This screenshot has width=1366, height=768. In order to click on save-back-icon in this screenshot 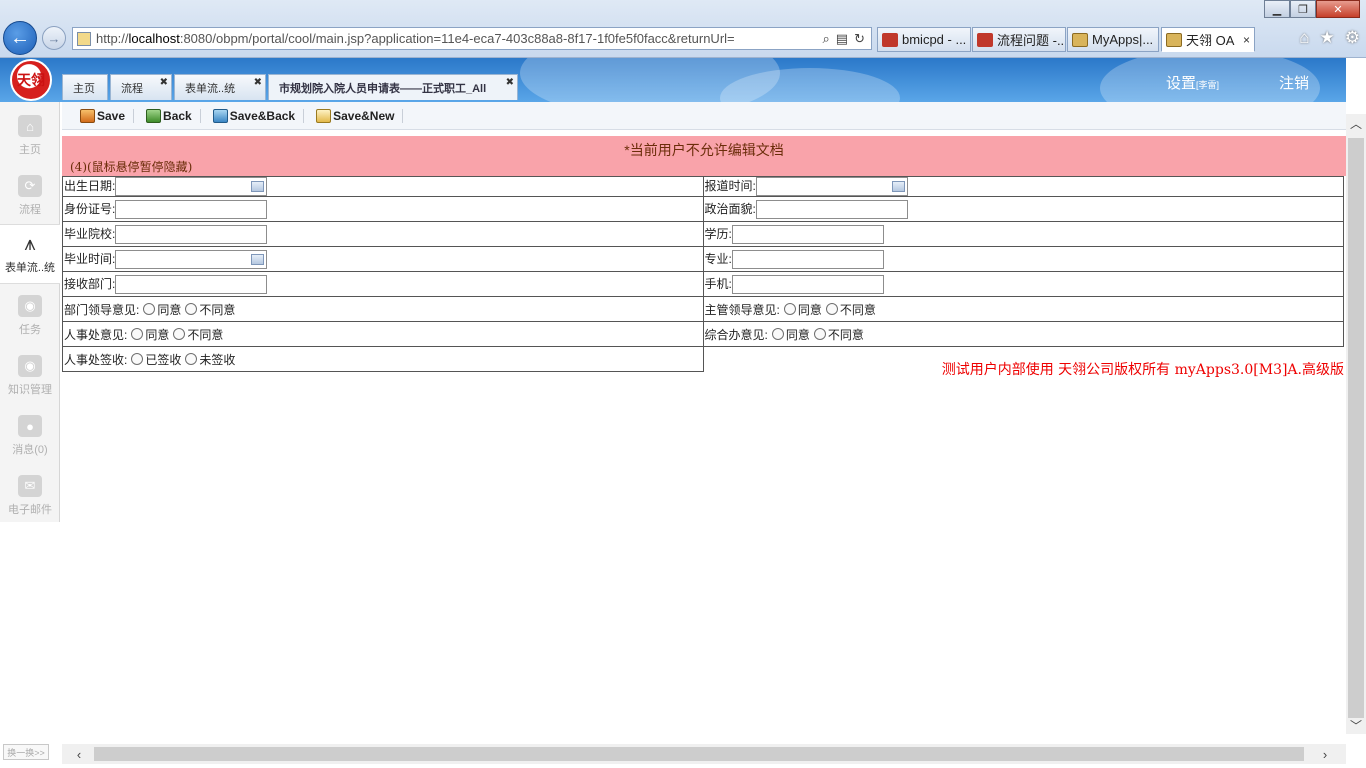, I will do `click(220, 115)`.